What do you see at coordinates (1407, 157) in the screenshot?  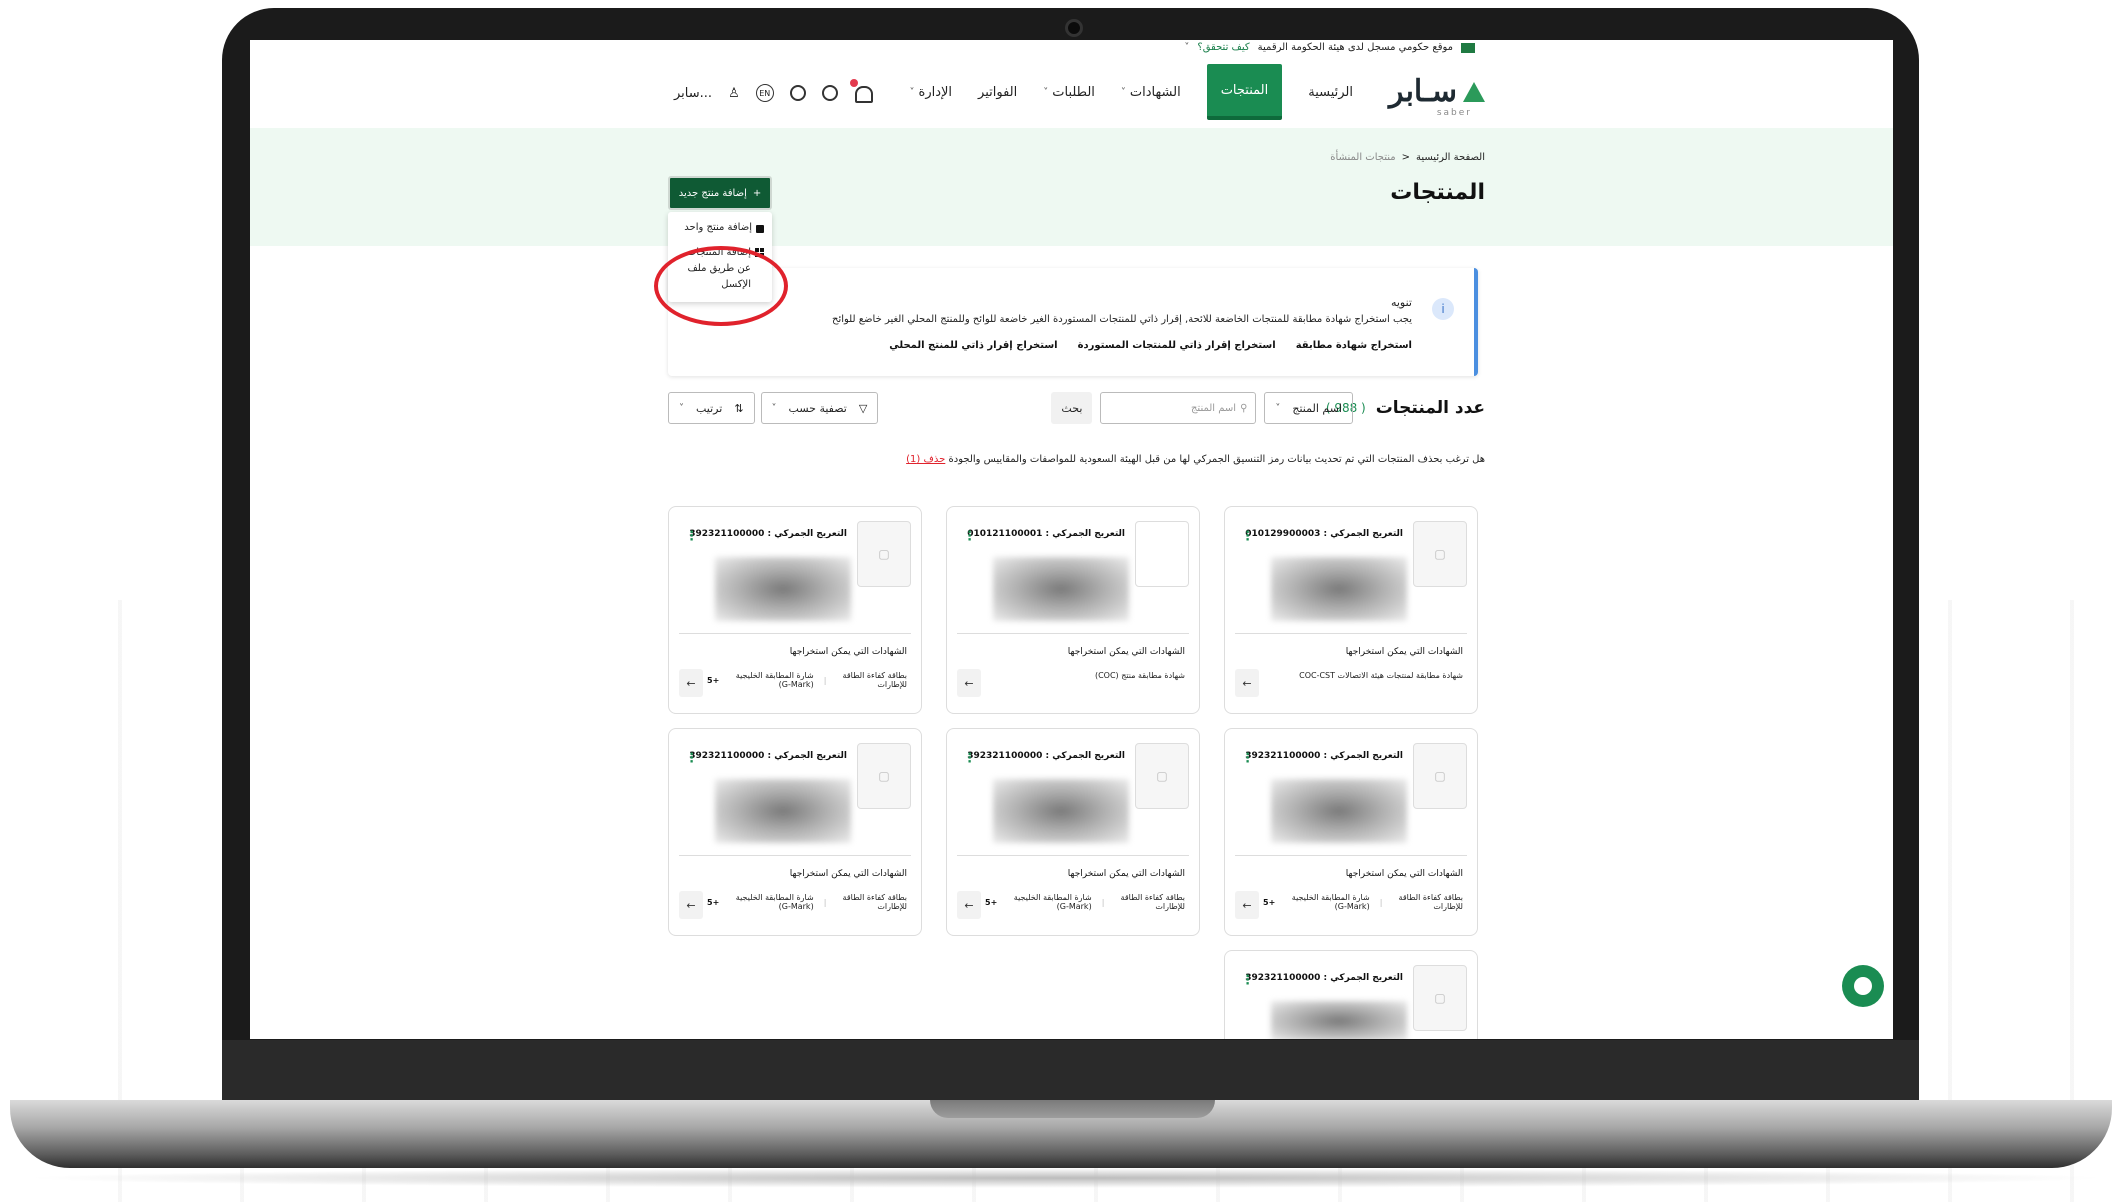 I see `breadcrumb: الصفحة الرئيسية < منتجات المنشأة` at bounding box center [1407, 157].